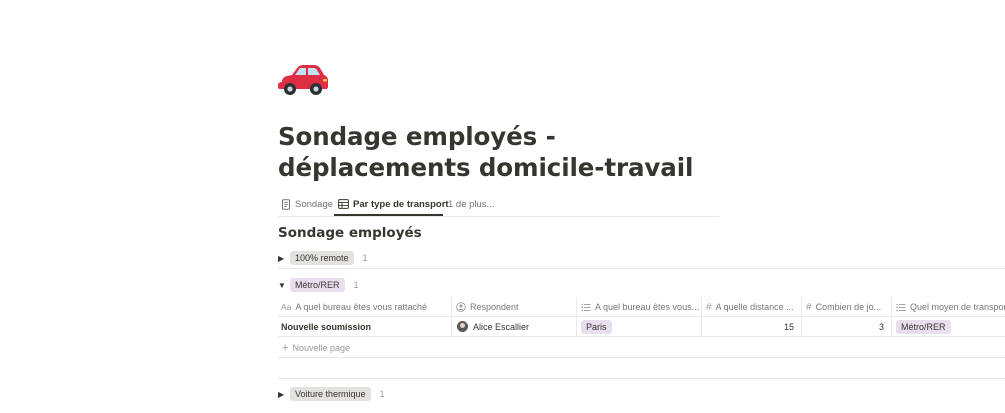  What do you see at coordinates (461, 307) in the screenshot?
I see `person-icon` at bounding box center [461, 307].